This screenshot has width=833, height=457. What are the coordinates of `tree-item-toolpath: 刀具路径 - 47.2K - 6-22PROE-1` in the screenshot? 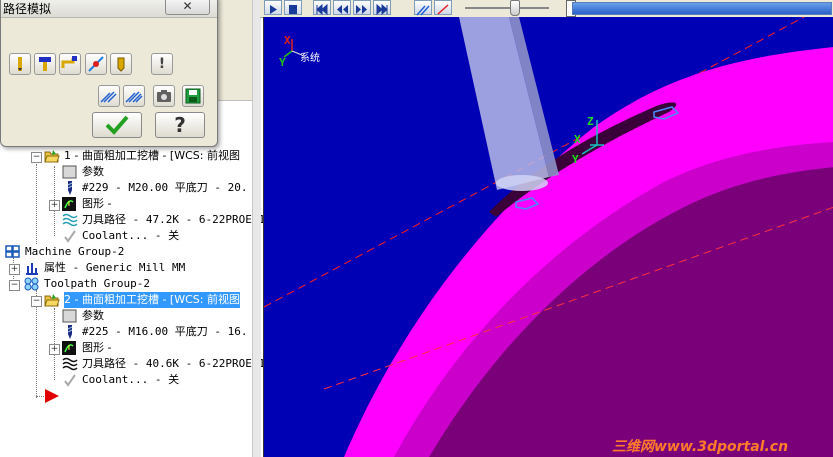 It's located at (163, 220).